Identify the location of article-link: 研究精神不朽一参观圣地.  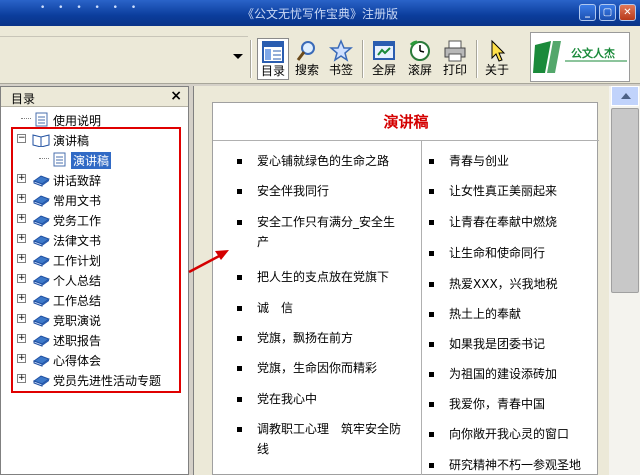
(511, 465).